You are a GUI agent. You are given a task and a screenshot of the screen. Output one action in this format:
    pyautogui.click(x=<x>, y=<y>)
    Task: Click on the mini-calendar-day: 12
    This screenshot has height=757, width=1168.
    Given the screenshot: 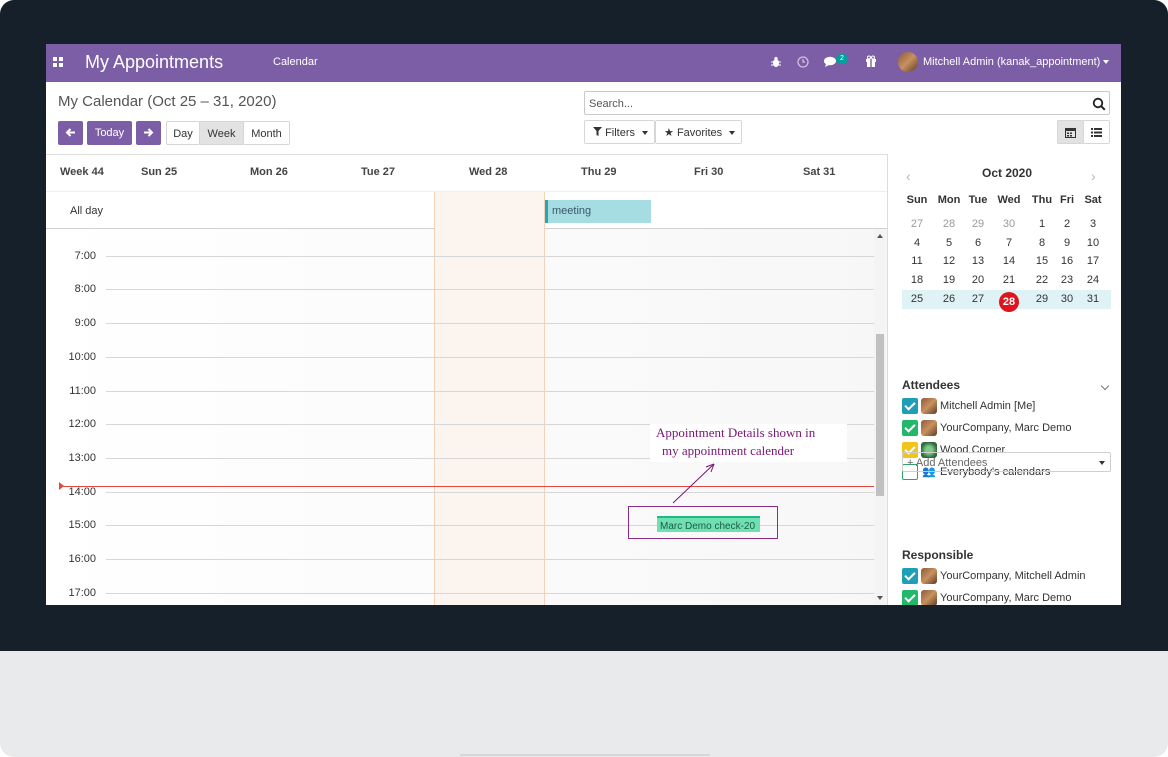 What is the action you would take?
    pyautogui.click(x=949, y=261)
    